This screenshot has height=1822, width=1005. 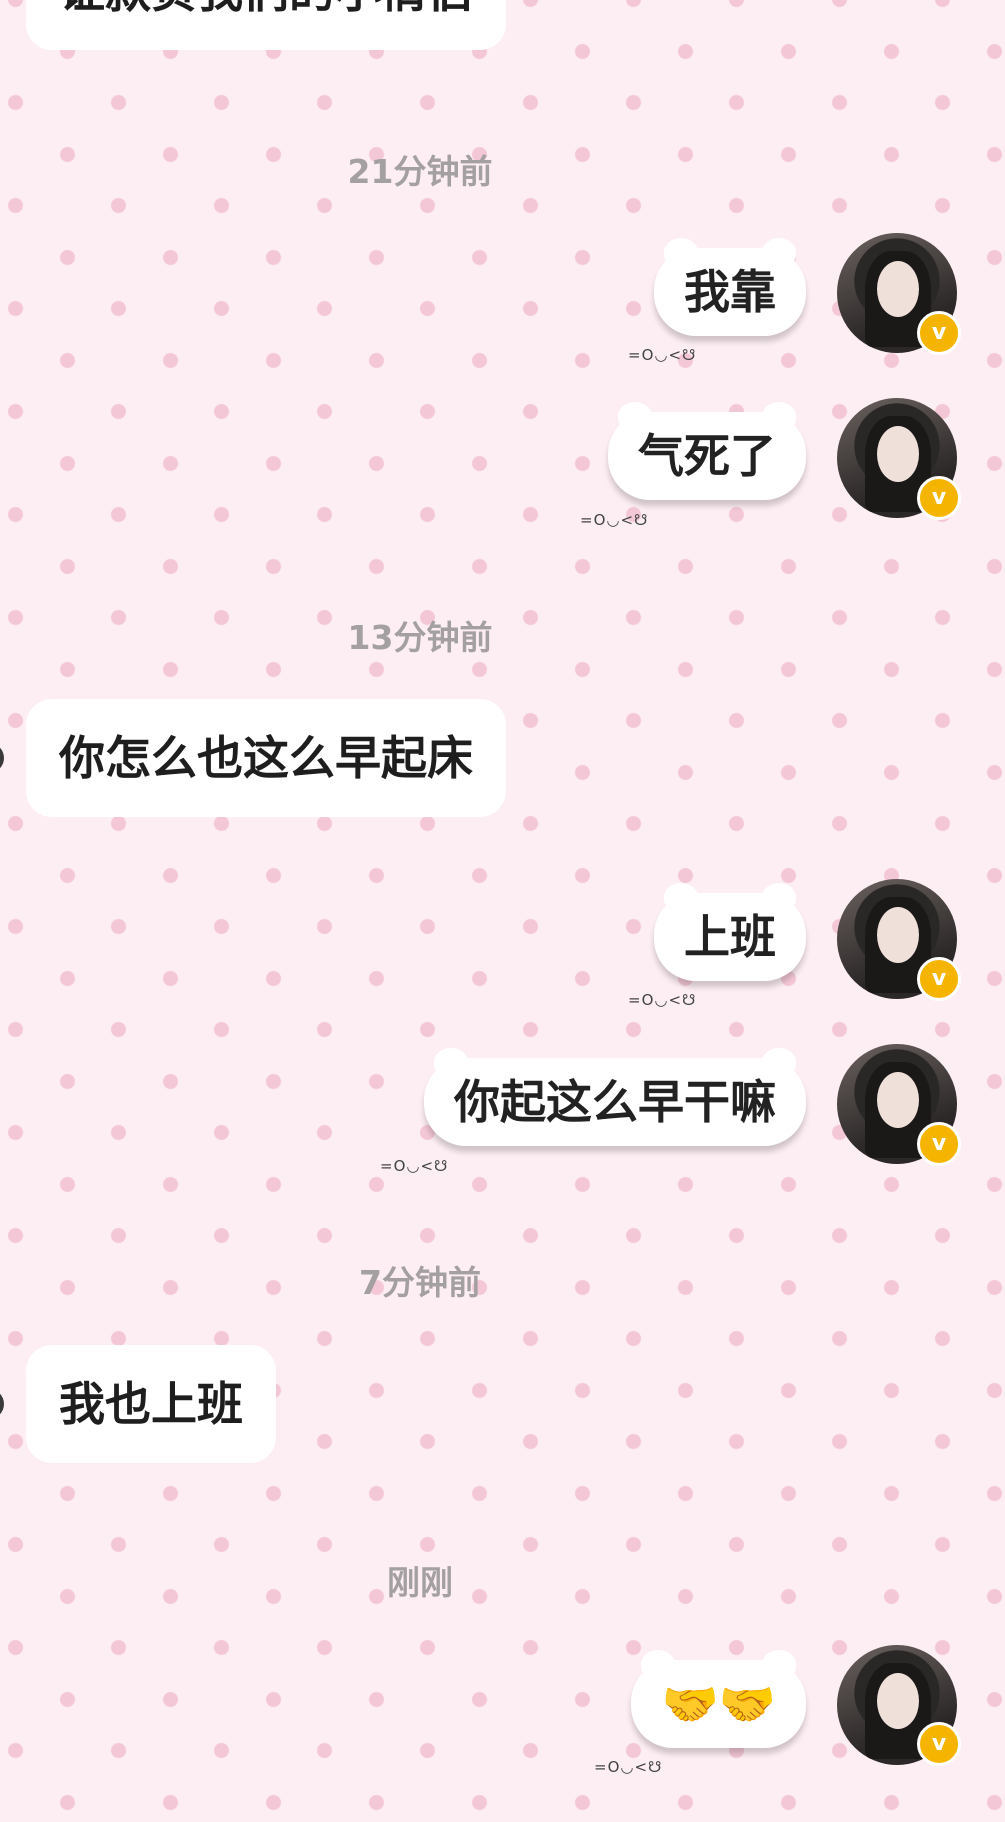 I want to click on incoming-message-bubble: 证款负我们的小情侣, so click(x=266, y=25).